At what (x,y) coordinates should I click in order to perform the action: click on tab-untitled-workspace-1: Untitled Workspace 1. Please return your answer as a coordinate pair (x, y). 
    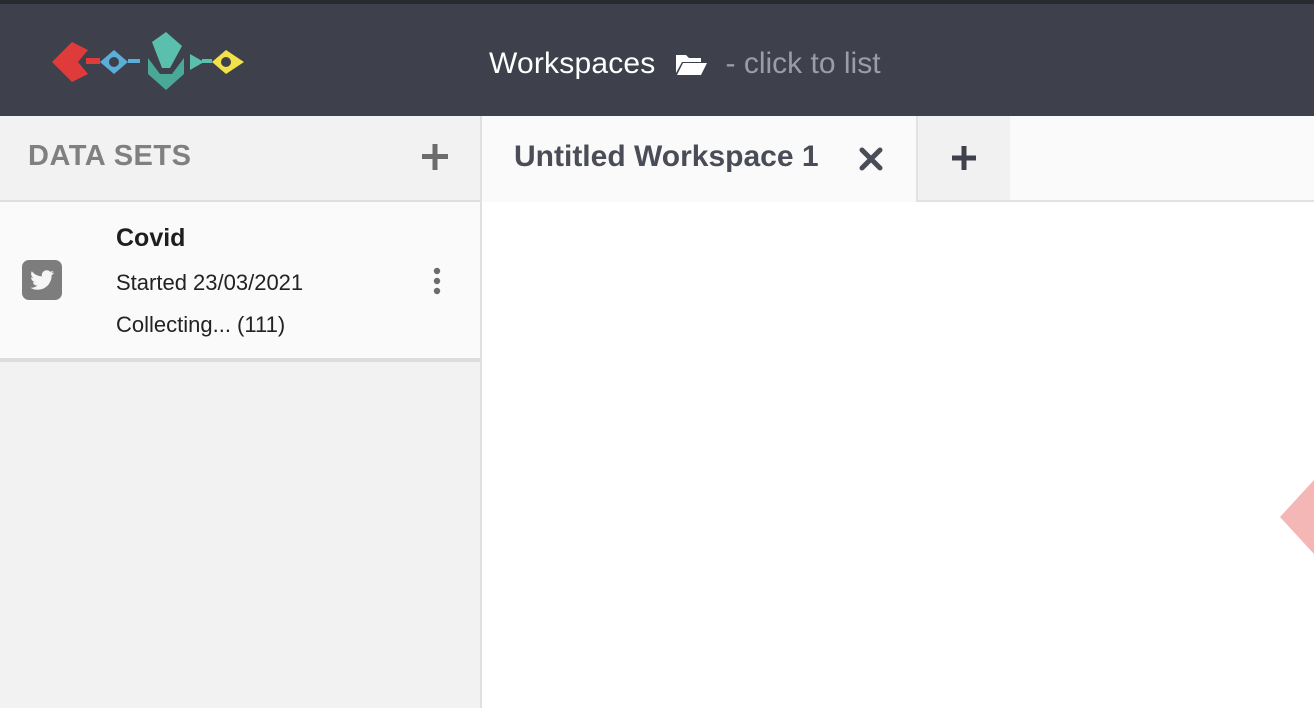
    Looking at the image, I should click on (700, 159).